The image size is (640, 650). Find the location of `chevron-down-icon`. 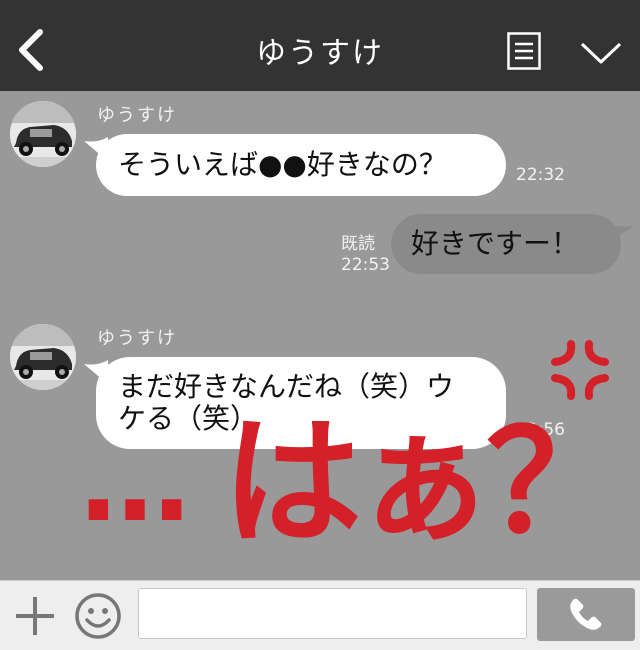

chevron-down-icon is located at coordinates (601, 53).